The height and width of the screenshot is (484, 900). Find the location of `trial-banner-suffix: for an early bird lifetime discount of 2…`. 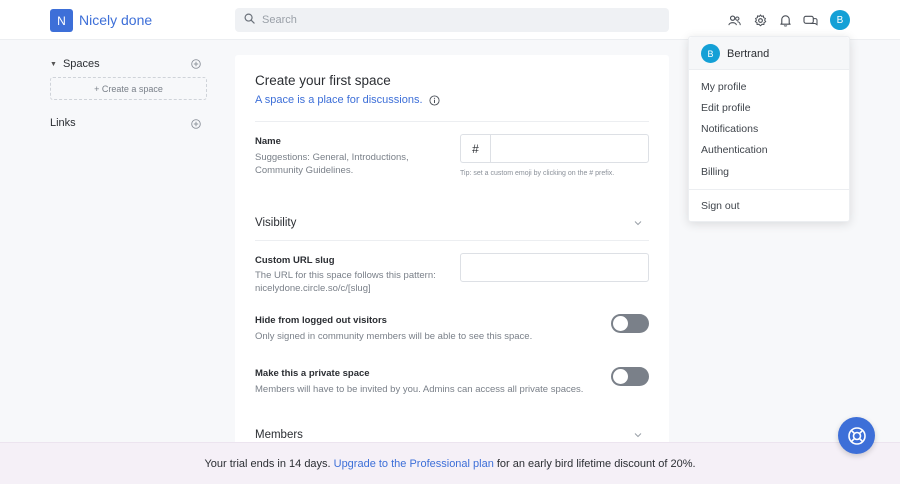

trial-banner-suffix: for an early bird lifetime discount of 2… is located at coordinates (596, 463).